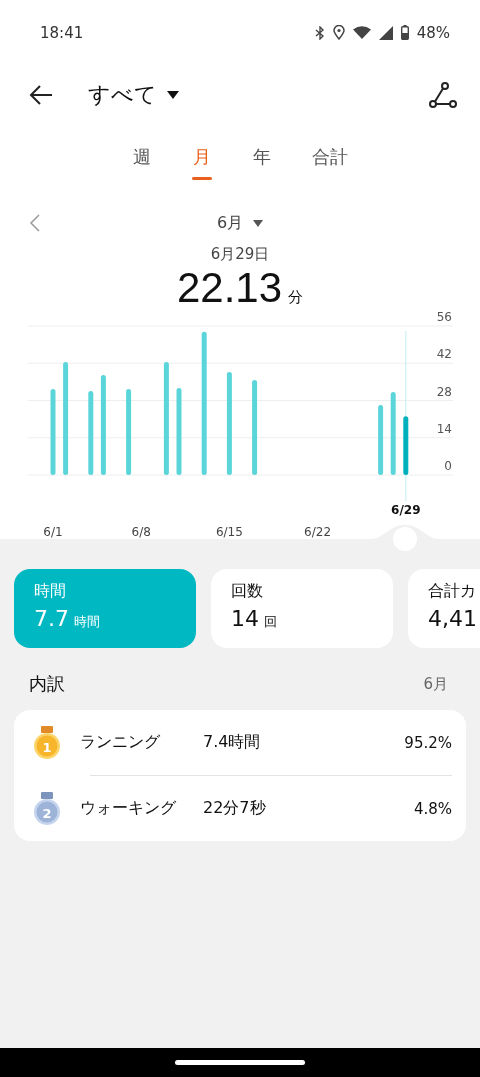 The width and height of the screenshot is (480, 1077). I want to click on summary-card: 回数 14 回, so click(302, 608).